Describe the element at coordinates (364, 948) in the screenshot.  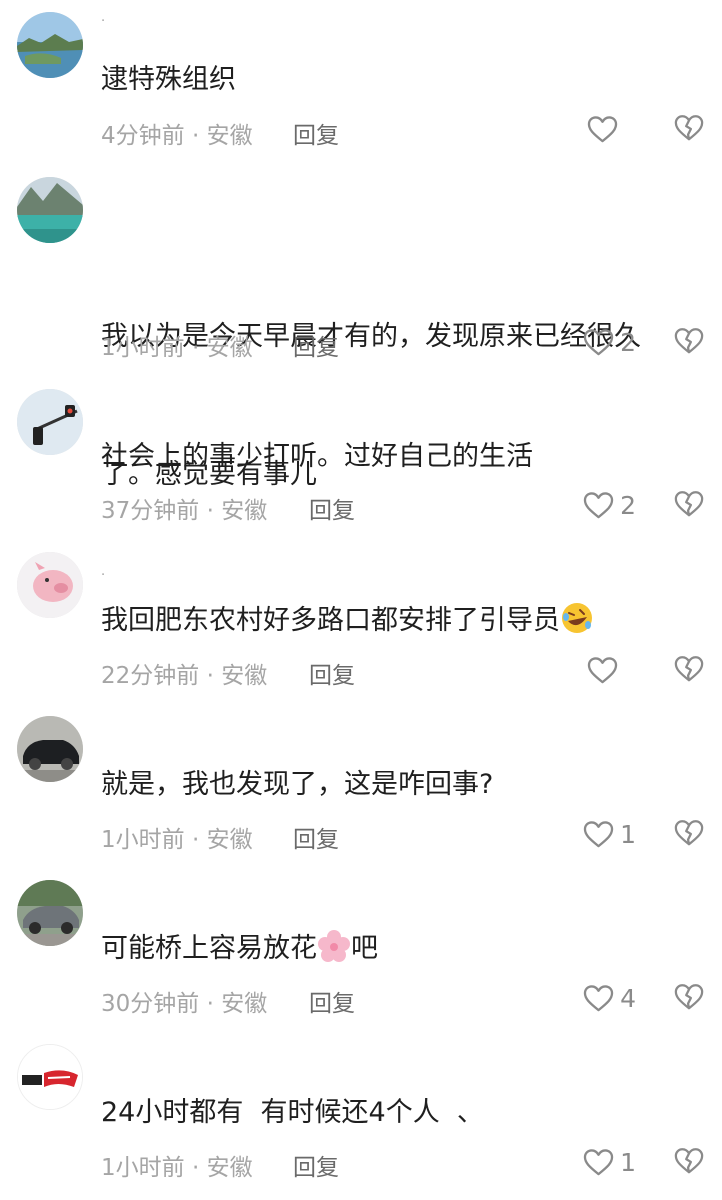
I see `comment-text-content: 吧` at that location.